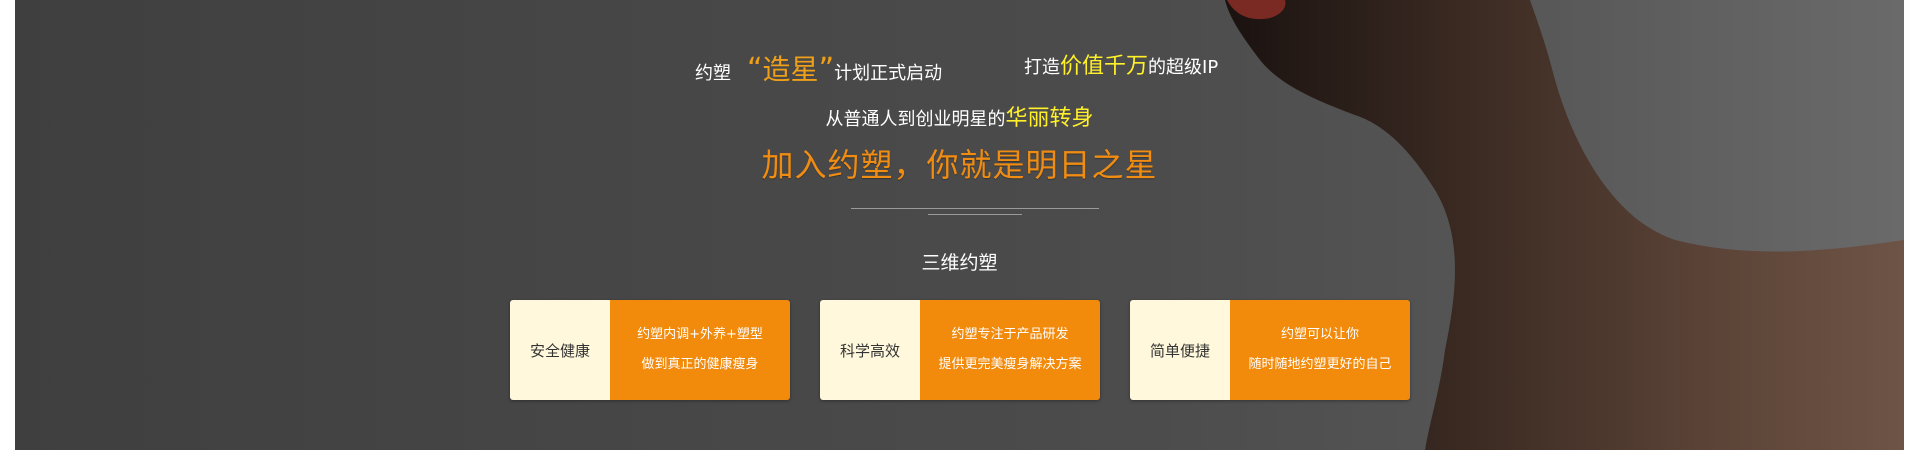  What do you see at coordinates (975, 214) in the screenshot?
I see `divider-short` at bounding box center [975, 214].